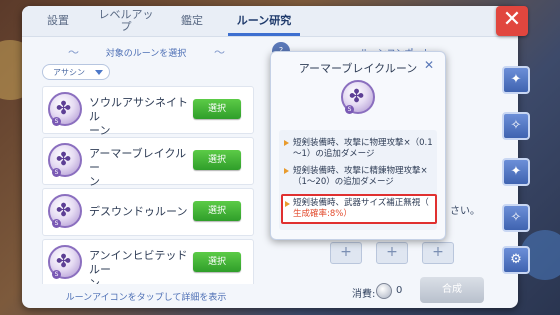 Image resolution: width=560 pixels, height=315 pixels. I want to click on rune-name: デスウンドゥルーン, so click(138, 211).